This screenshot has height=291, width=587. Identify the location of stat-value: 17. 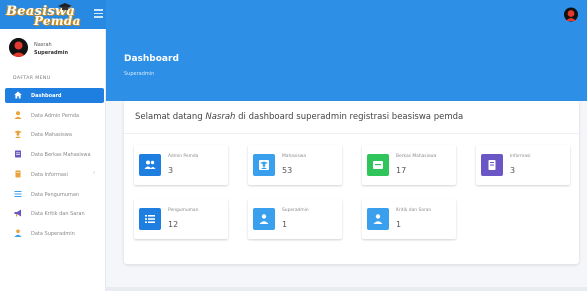
(401, 170).